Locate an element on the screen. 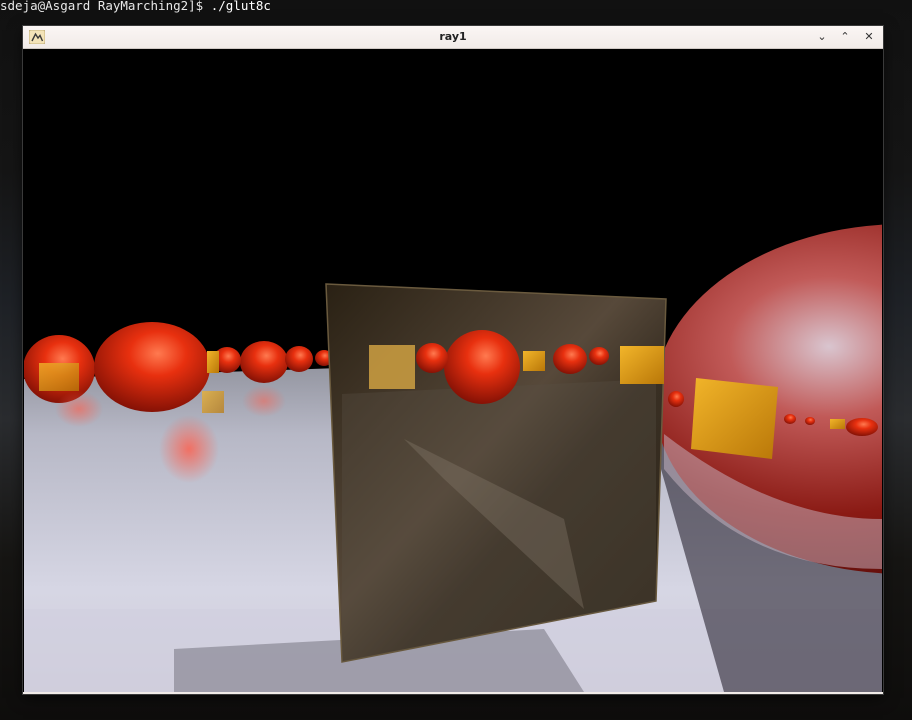  window-bottom-border is located at coordinates (453, 693).